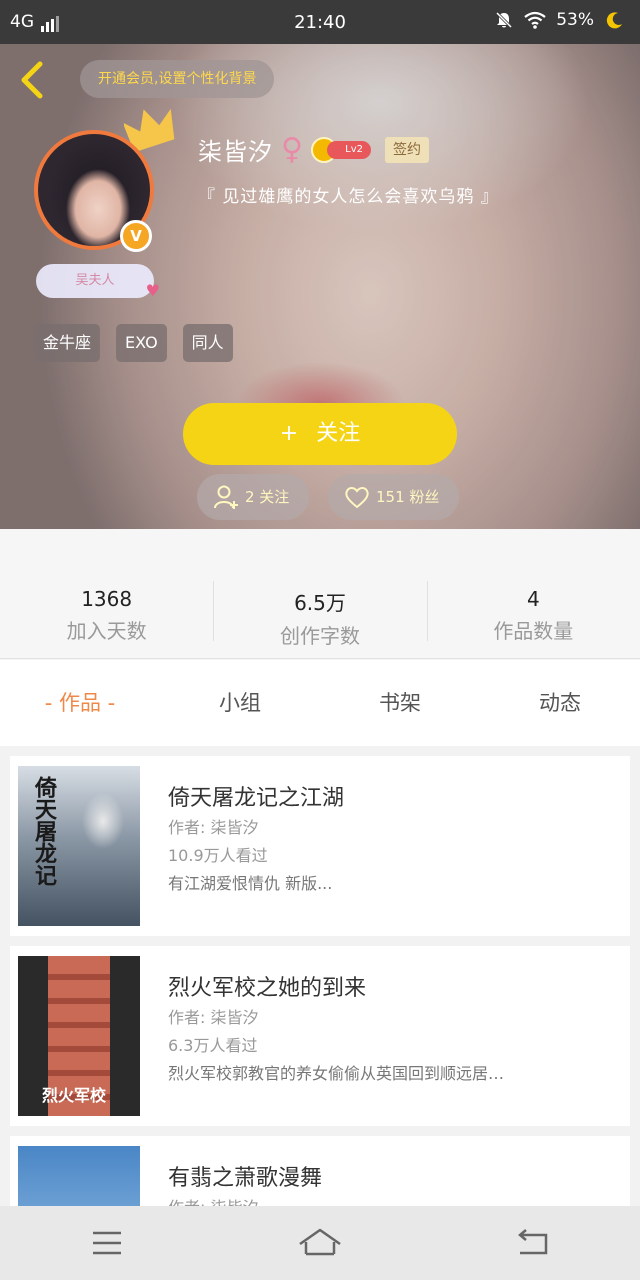 The image size is (640, 1280). What do you see at coordinates (141, 343) in the screenshot?
I see `tag-item: EXO` at bounding box center [141, 343].